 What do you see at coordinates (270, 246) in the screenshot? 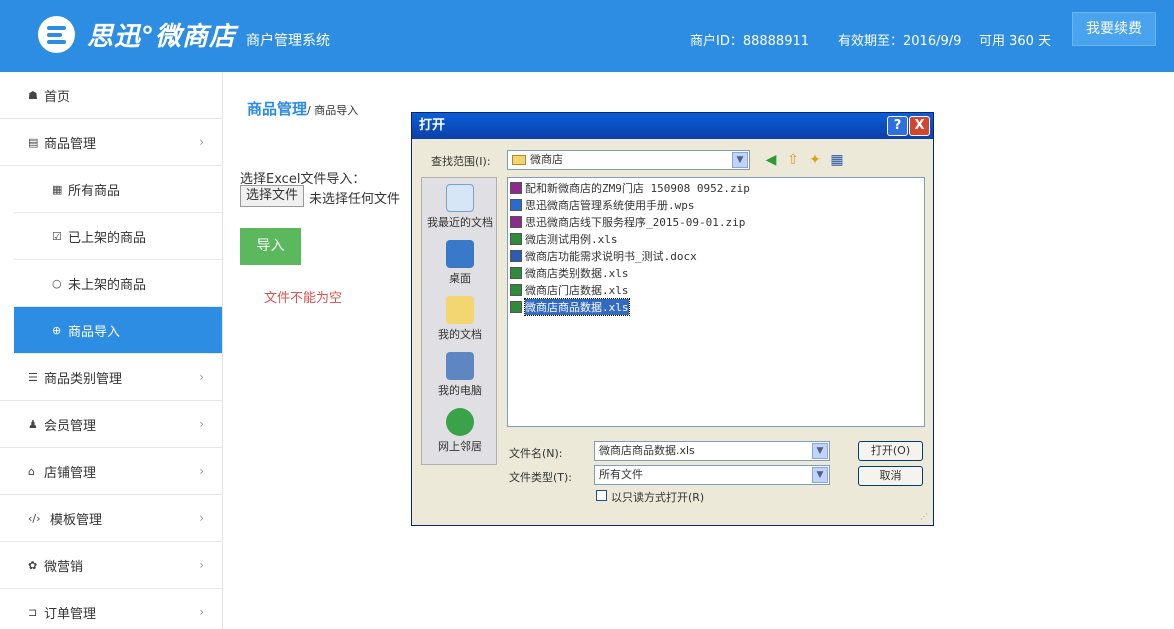
I see `import-button: 导入` at bounding box center [270, 246].